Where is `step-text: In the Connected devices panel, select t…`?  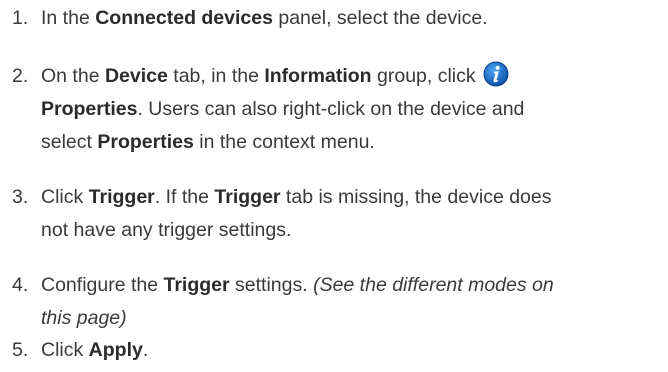 step-text: In the Connected devices panel, select t… is located at coordinates (264, 18).